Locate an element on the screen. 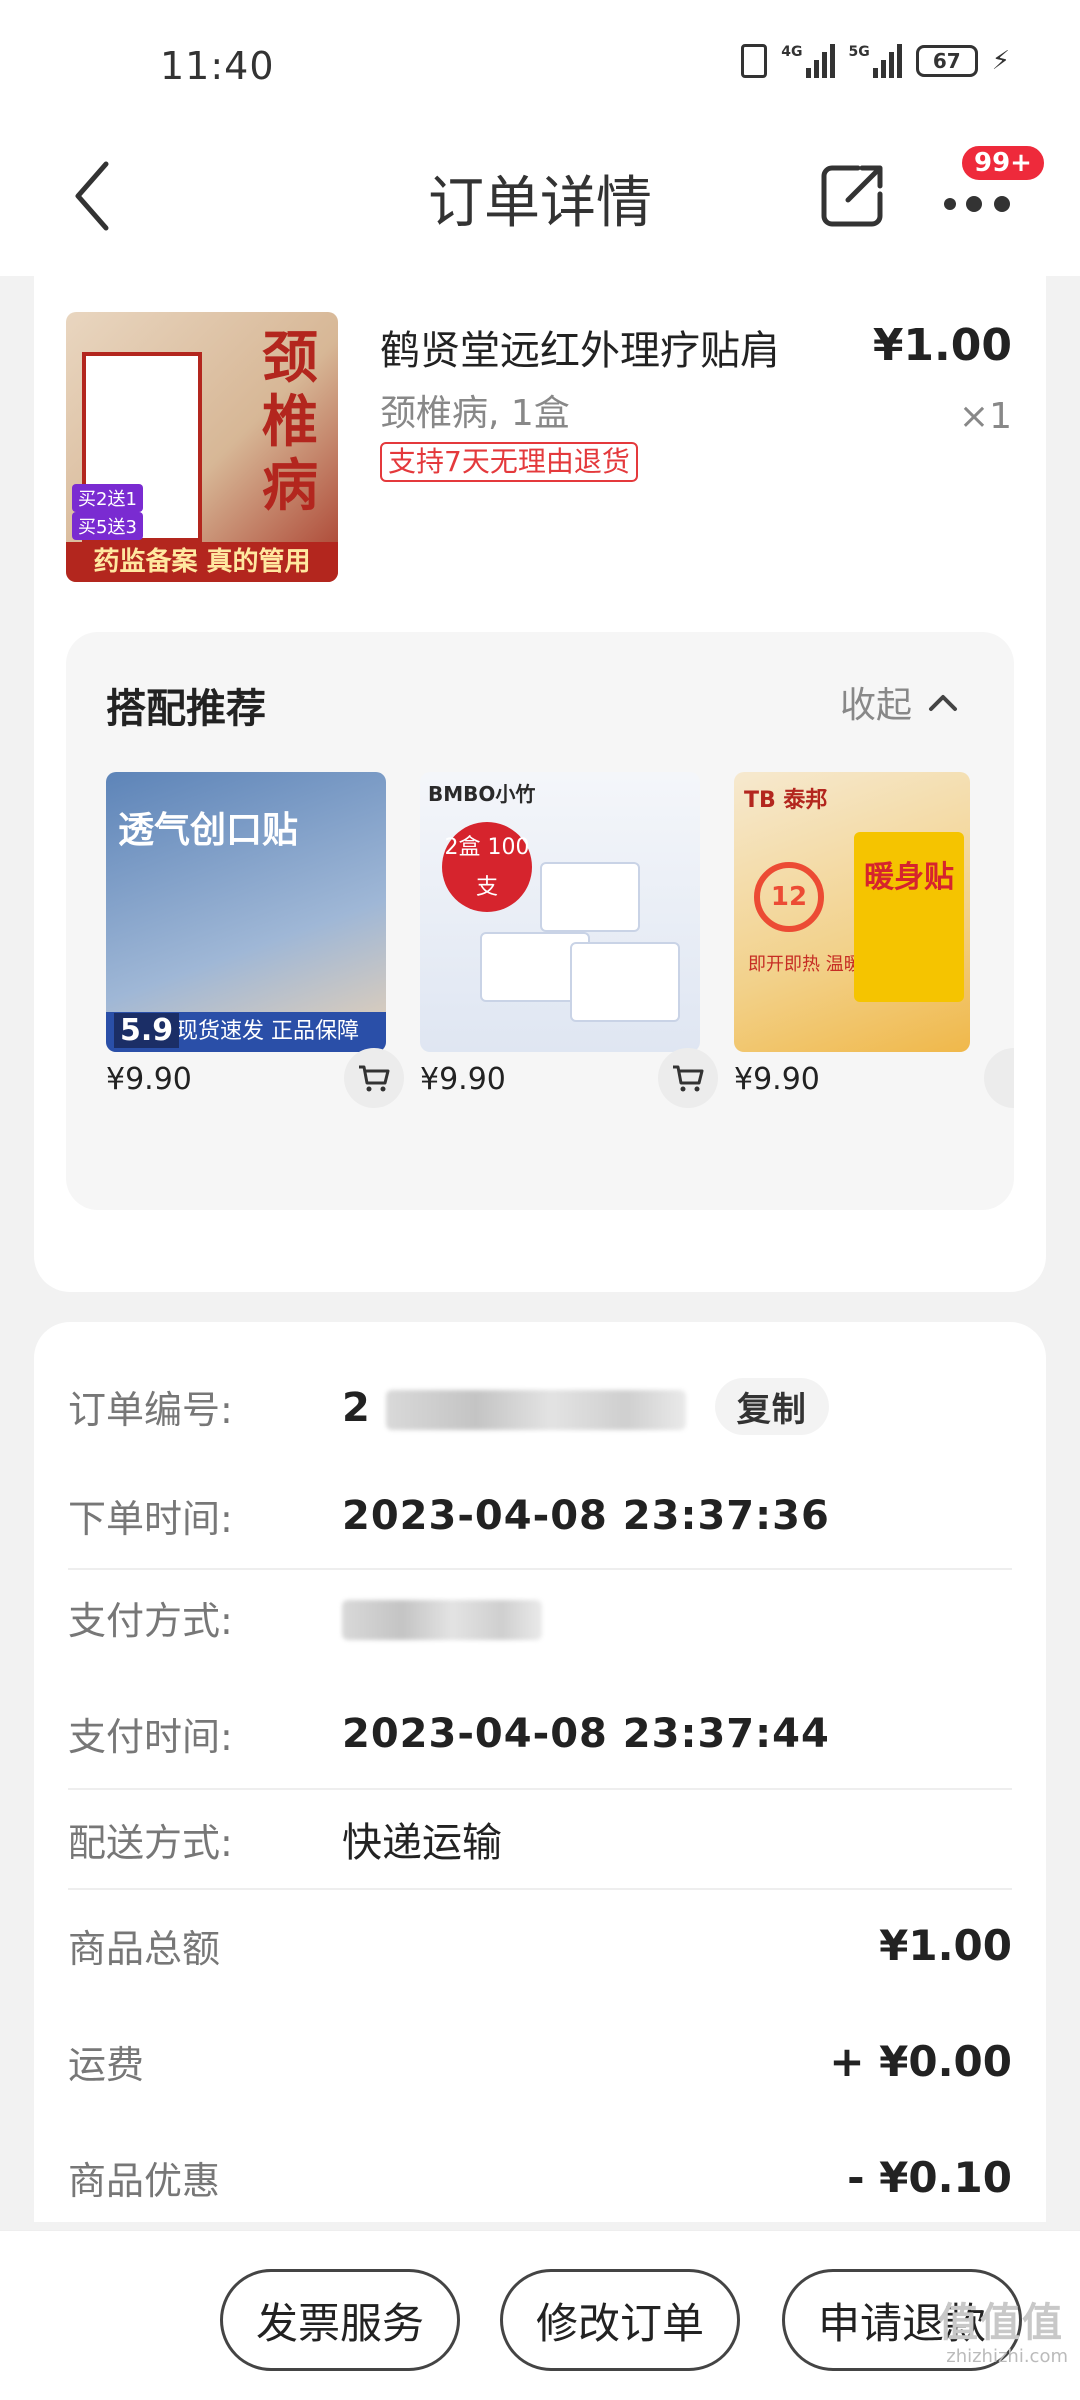  return-policy-tag: 支持7天无理由退货 is located at coordinates (509, 462).